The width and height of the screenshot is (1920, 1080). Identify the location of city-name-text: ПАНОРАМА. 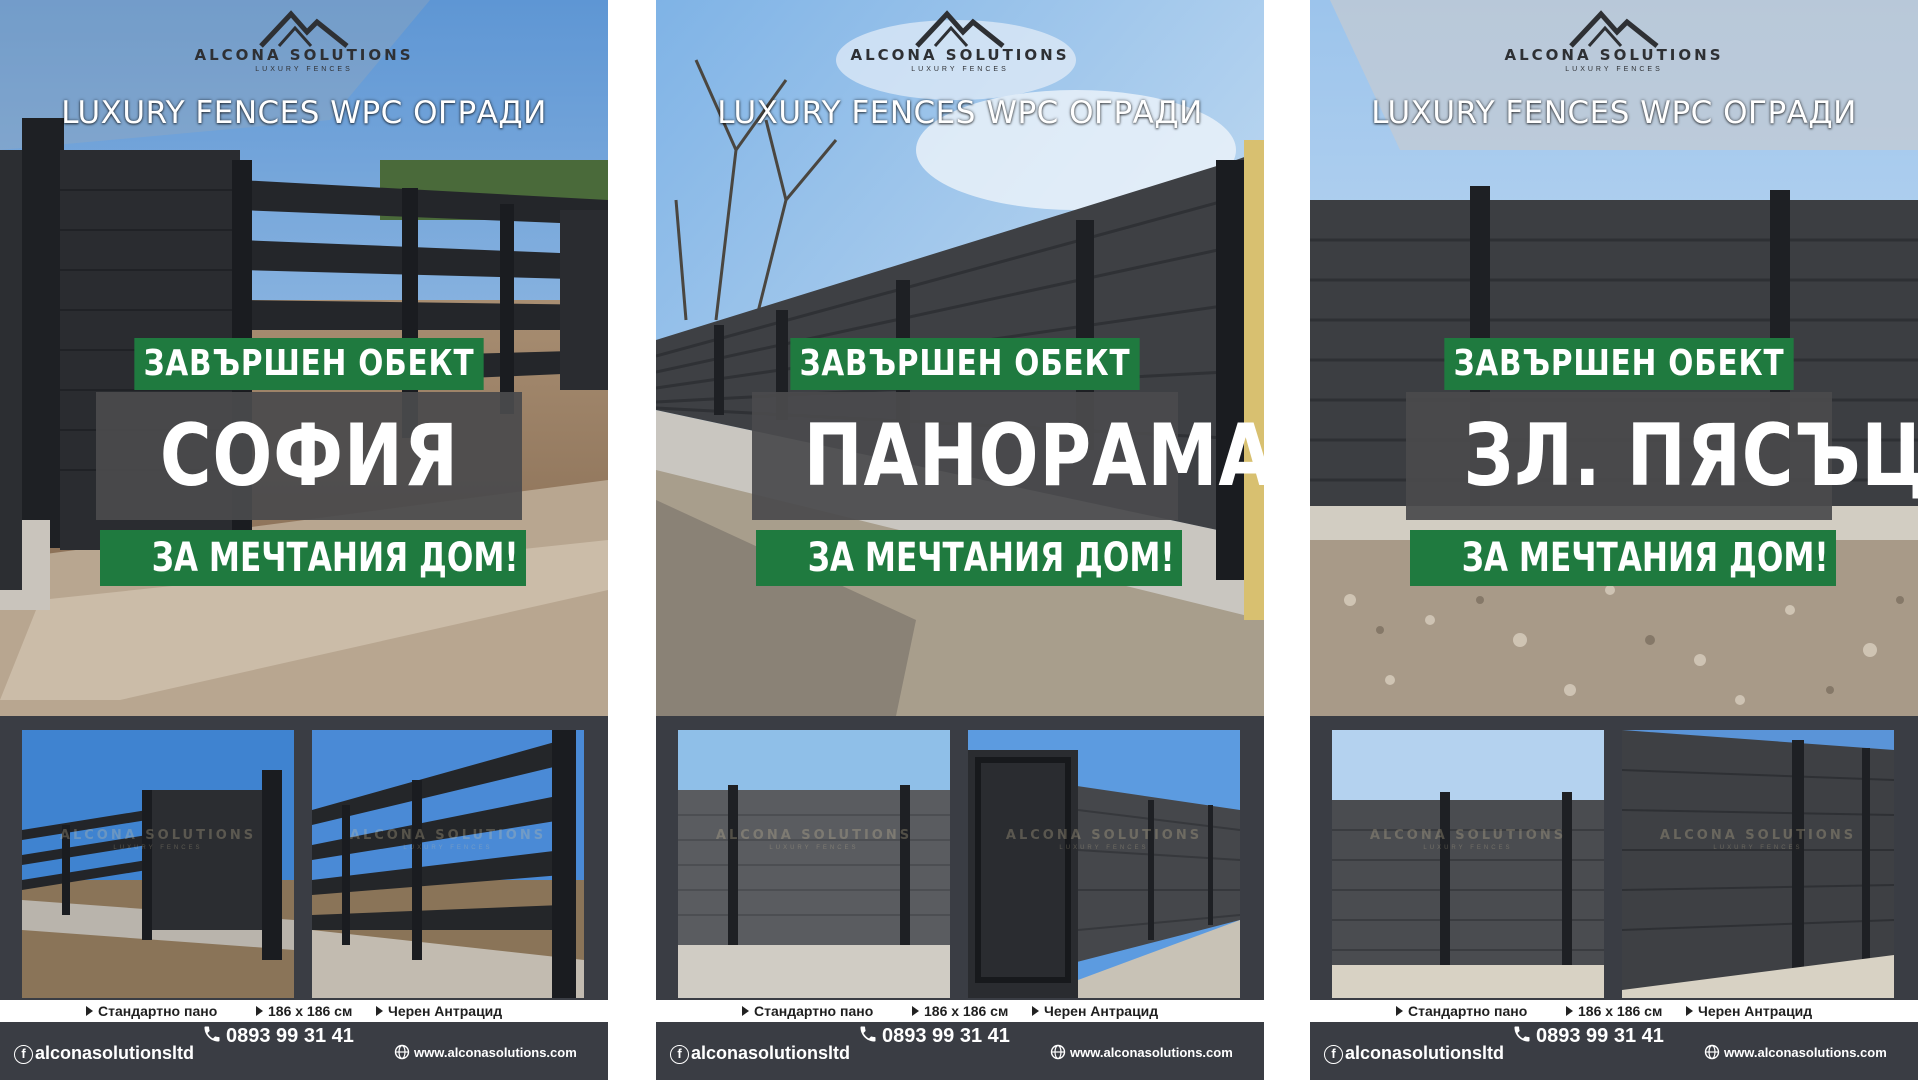
(1033, 456).